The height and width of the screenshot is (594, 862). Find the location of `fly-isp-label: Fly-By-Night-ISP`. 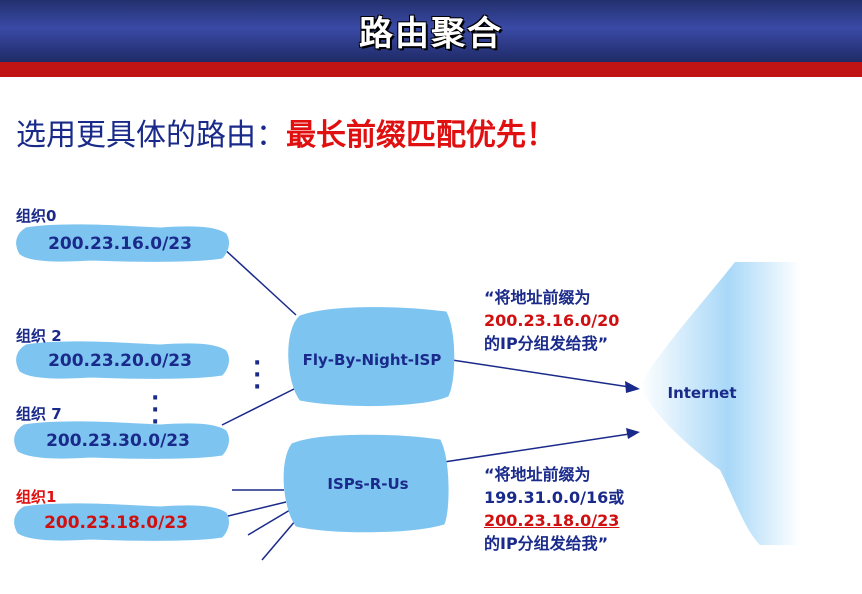

fly-isp-label: Fly-By-Night-ISP is located at coordinates (372, 360).